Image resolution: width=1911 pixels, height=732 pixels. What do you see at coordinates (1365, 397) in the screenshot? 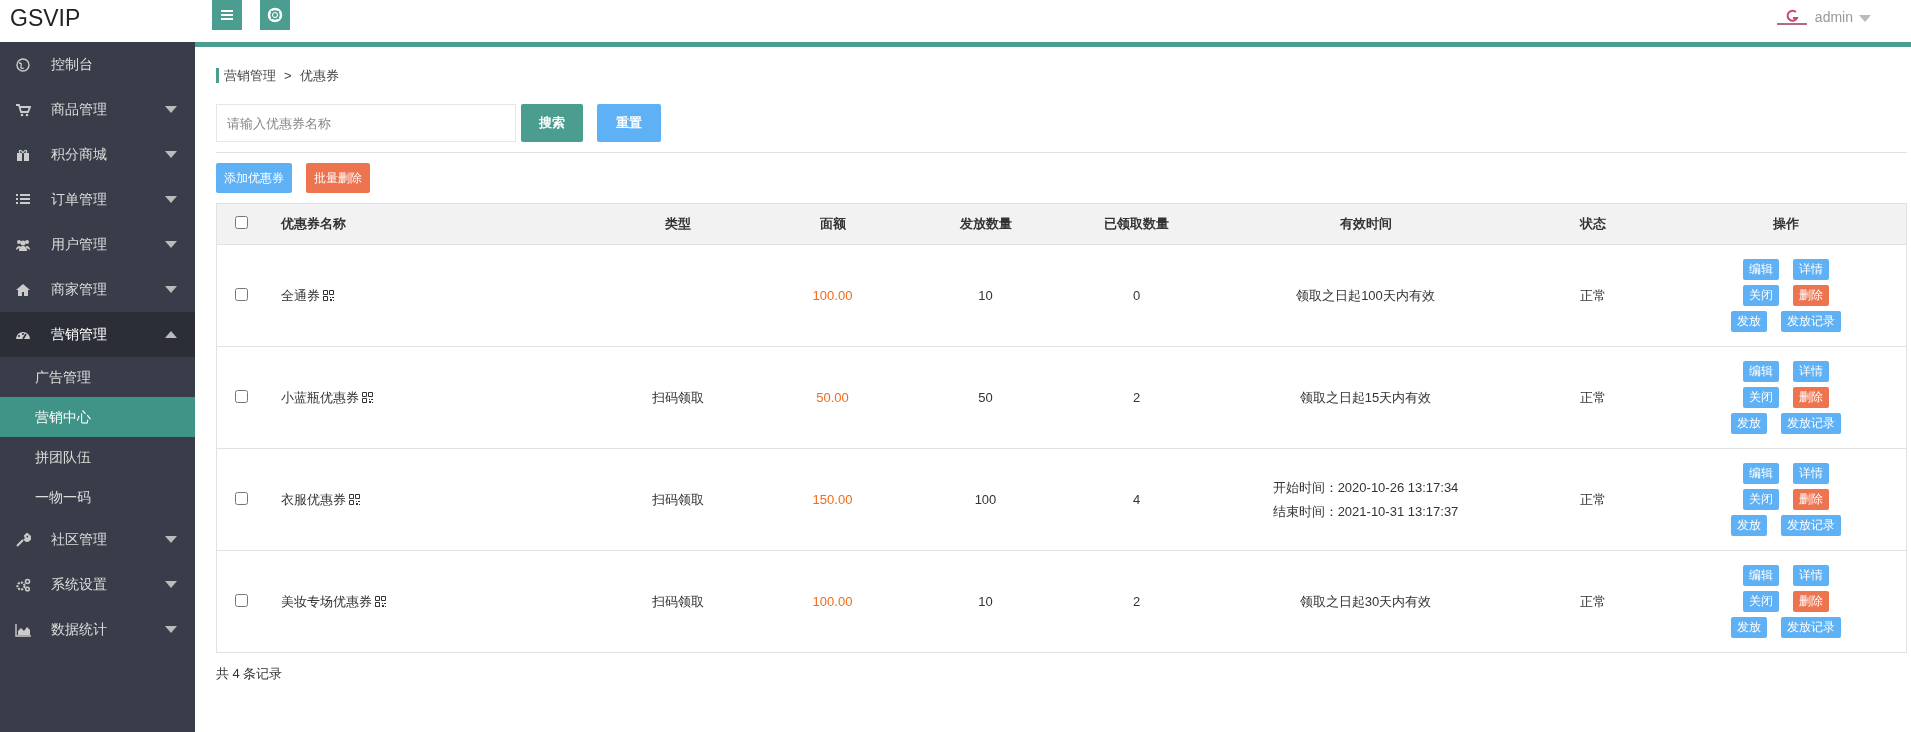
I see `validity-text: 领取之日起15天内有效` at bounding box center [1365, 397].